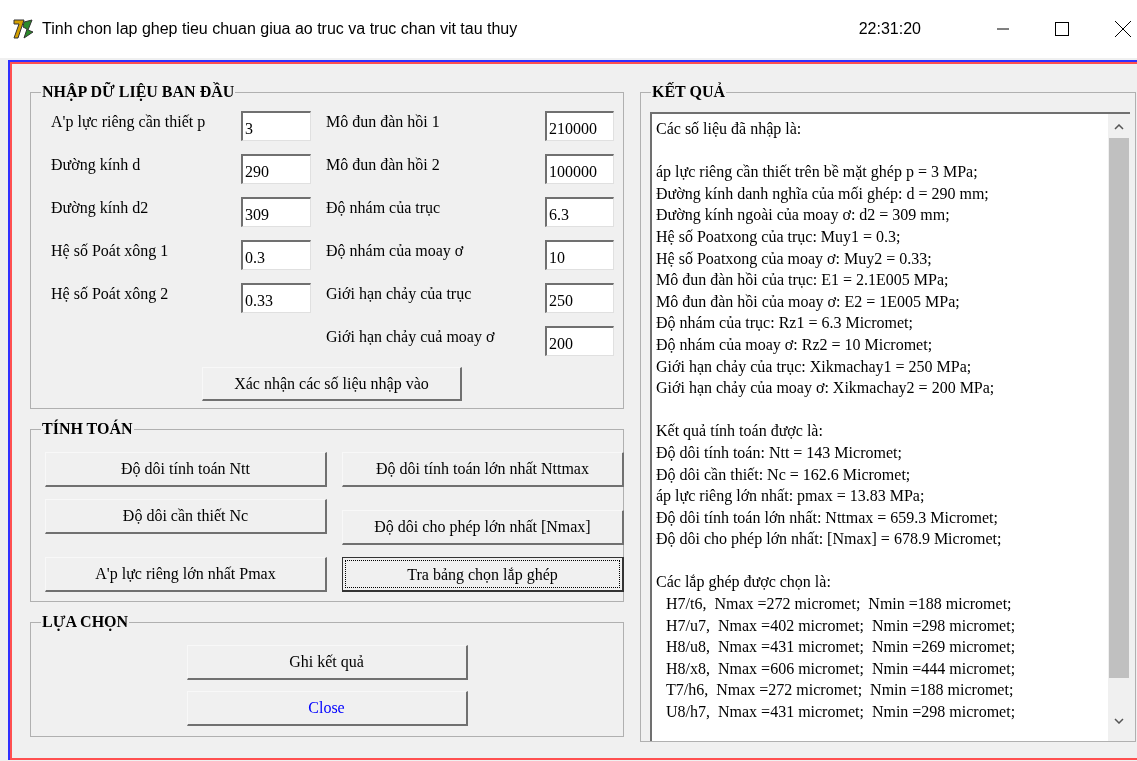 The image size is (1137, 761). I want to click on calc-button: Độ dôi cho phép lớn nhất [Nmax], so click(483, 527).